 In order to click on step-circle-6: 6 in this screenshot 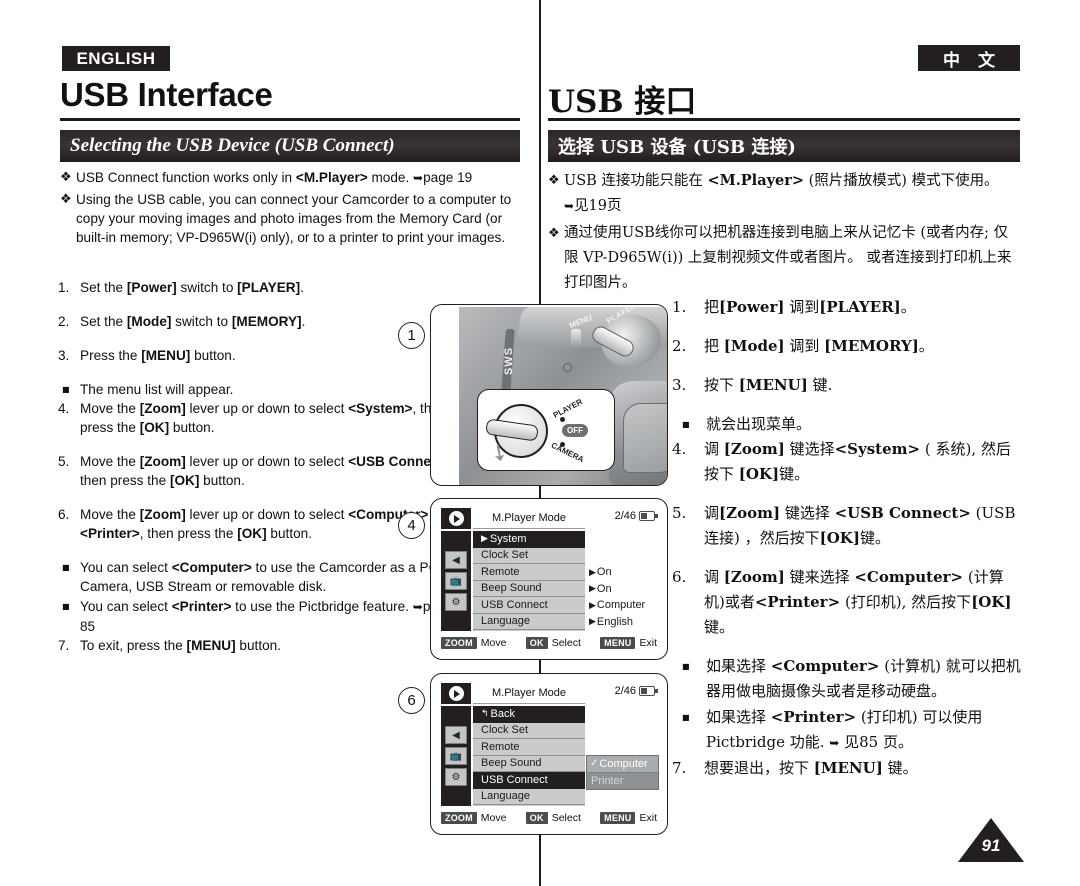, I will do `click(411, 700)`.